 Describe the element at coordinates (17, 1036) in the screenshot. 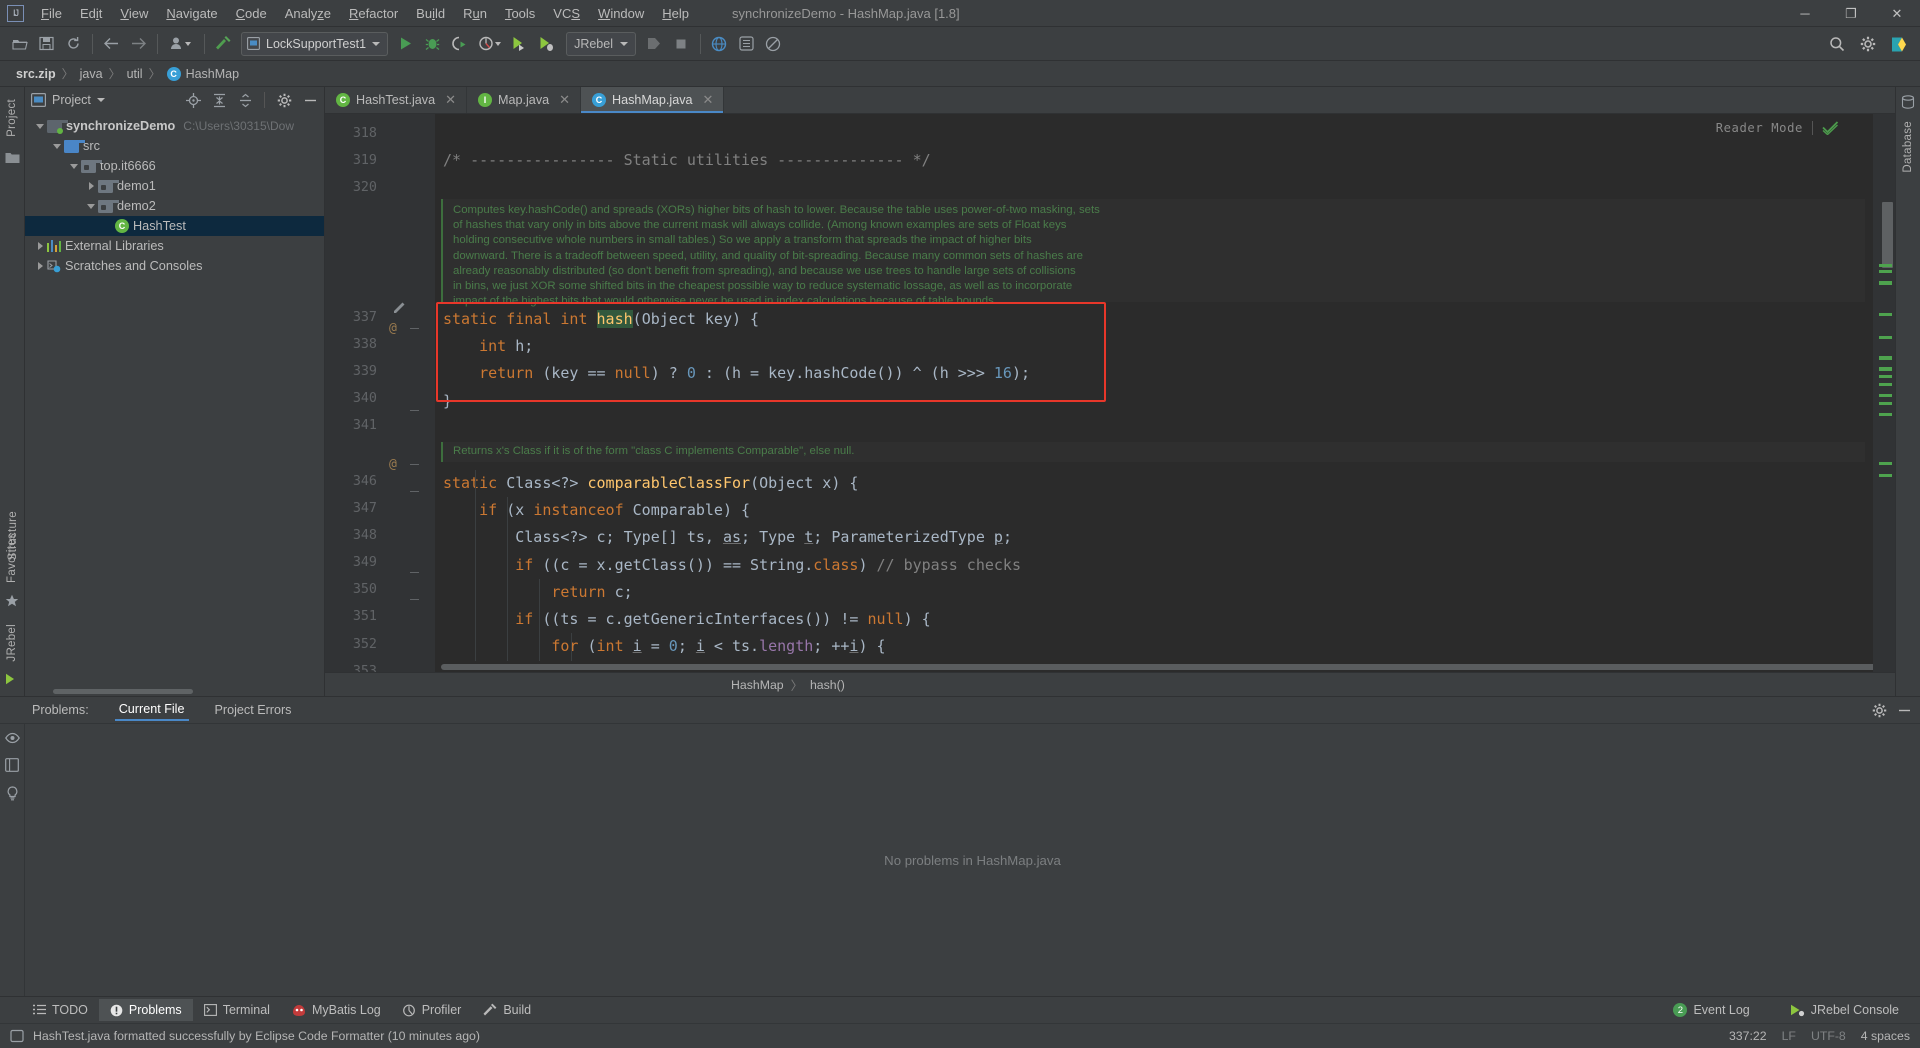

I see `status-icon` at that location.